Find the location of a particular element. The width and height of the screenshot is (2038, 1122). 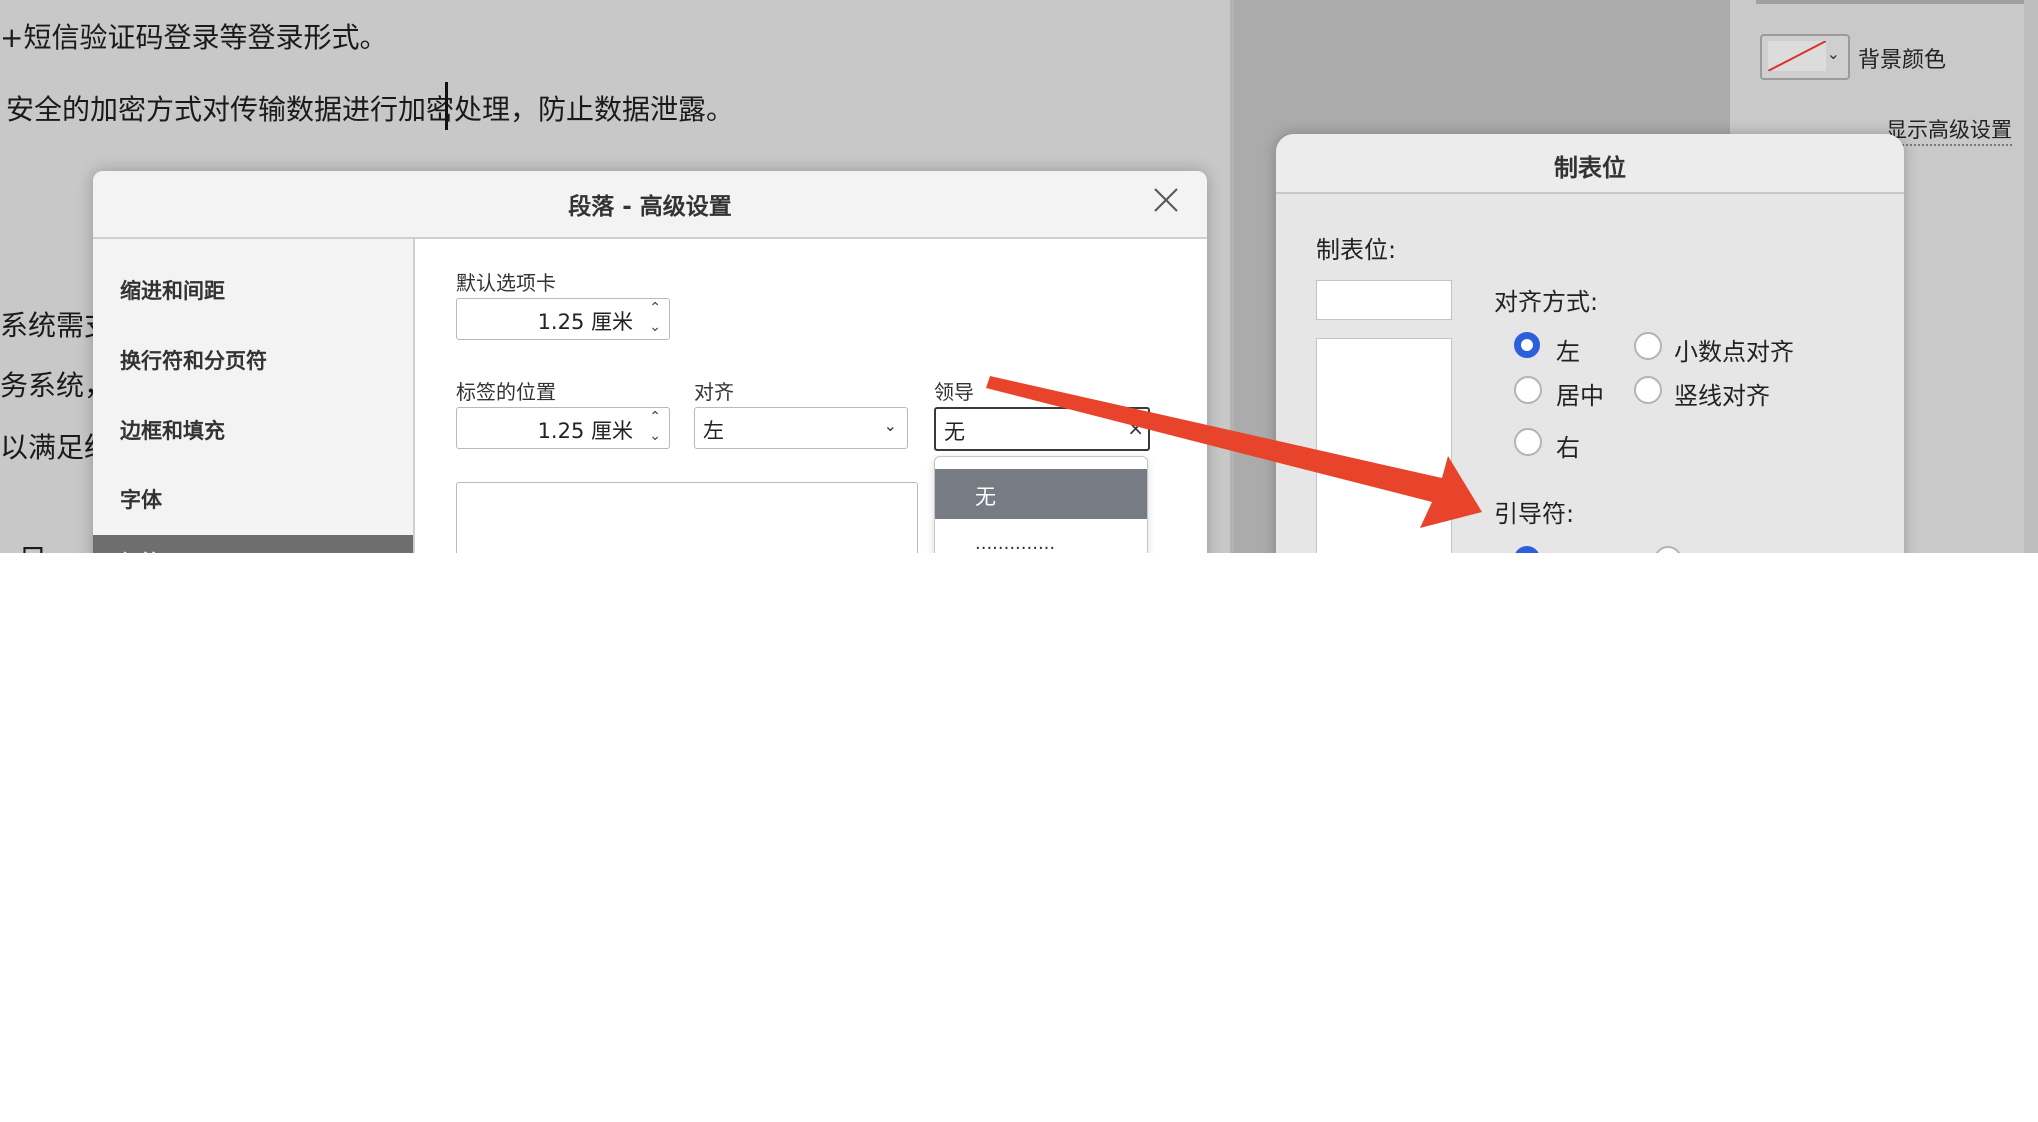

no-color-swatch-icon is located at coordinates (1797, 56).